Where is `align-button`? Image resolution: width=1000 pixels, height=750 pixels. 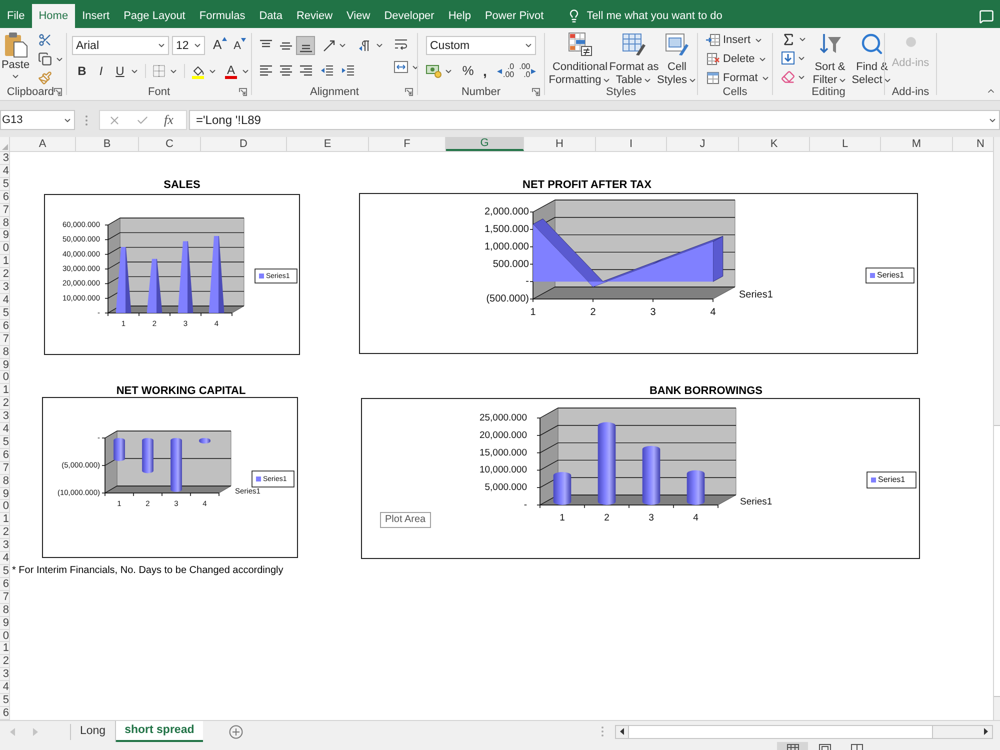 align-button is located at coordinates (305, 45).